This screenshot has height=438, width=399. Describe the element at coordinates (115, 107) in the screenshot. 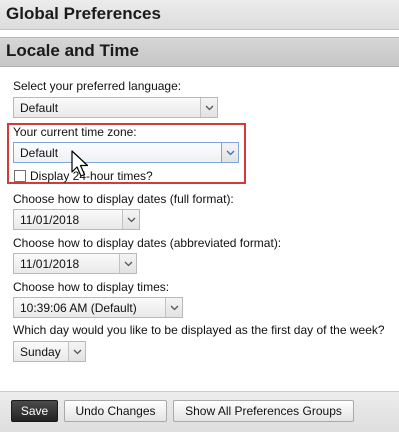

I see `language-select: Default` at that location.